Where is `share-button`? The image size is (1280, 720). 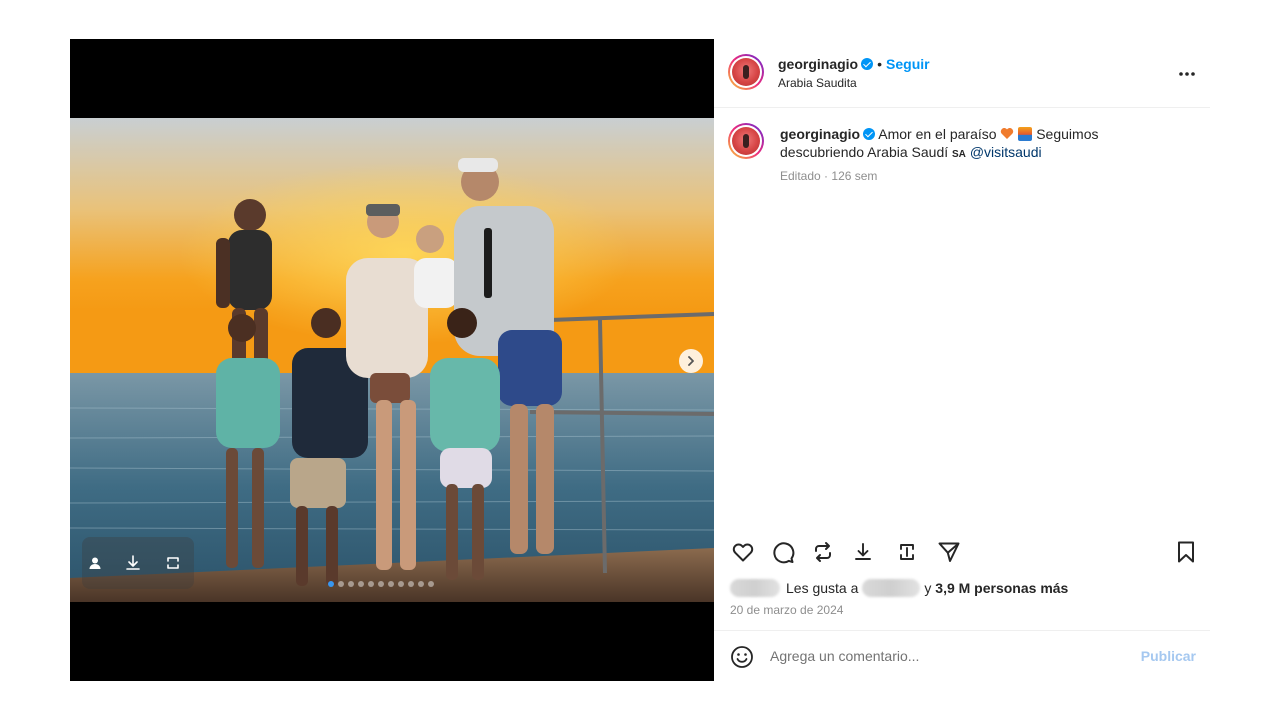
share-button is located at coordinates (949, 552).